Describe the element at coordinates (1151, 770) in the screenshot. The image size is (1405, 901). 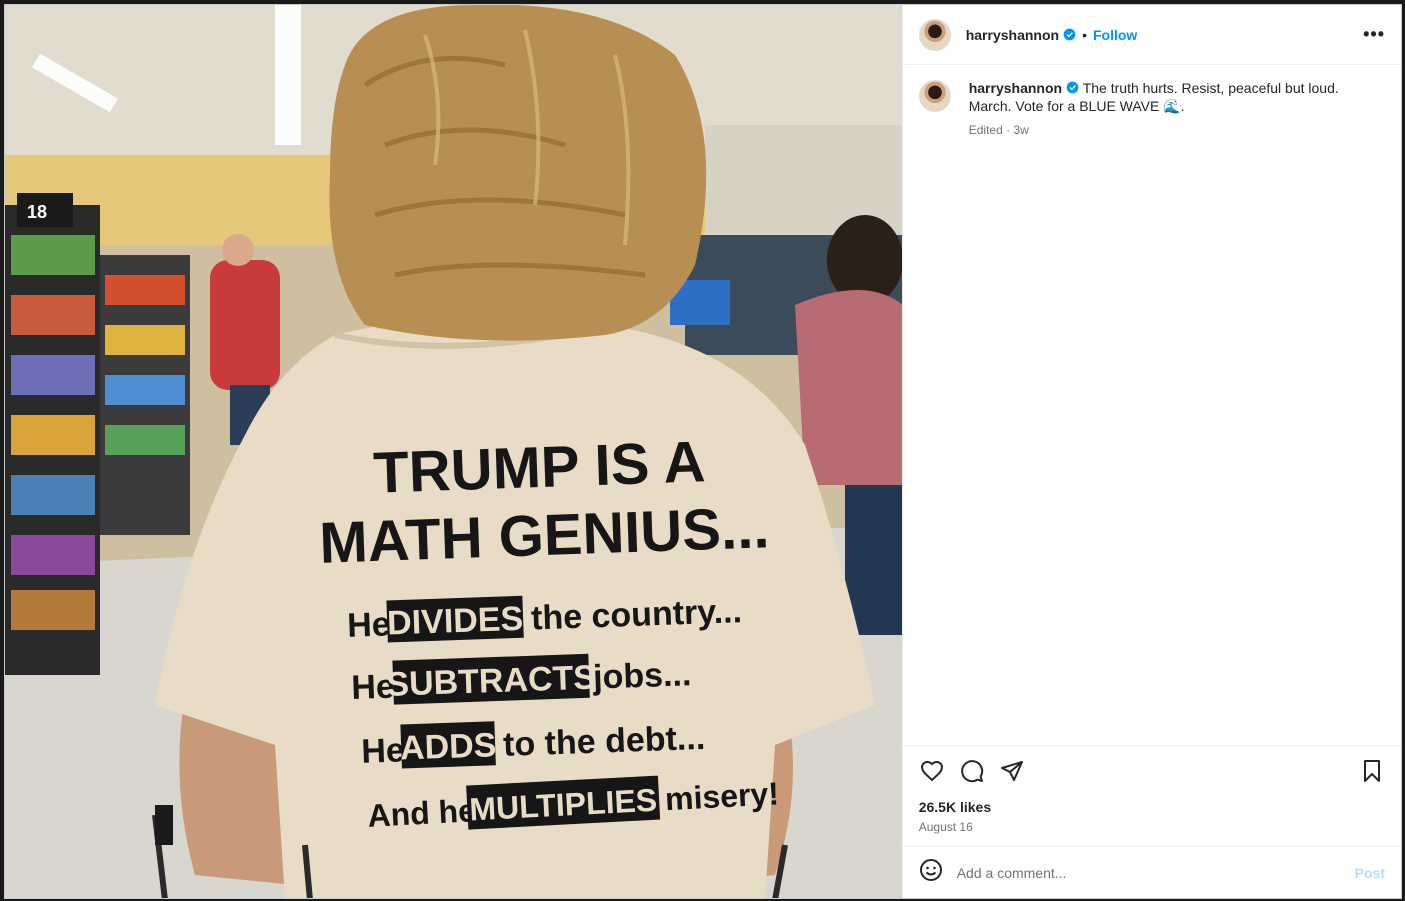
I see `action-bar` at that location.